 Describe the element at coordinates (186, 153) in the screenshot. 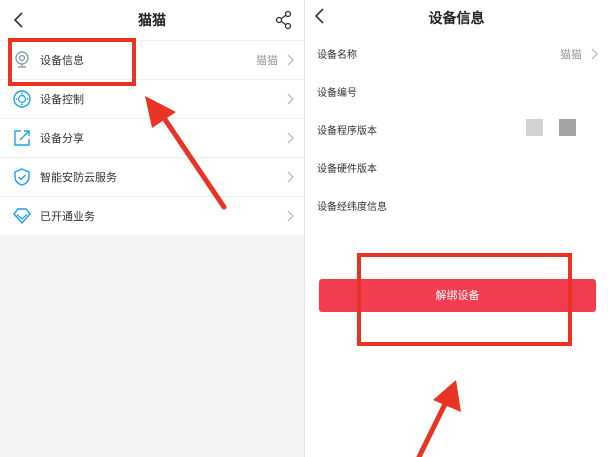

I see `arrow-to-device-info` at that location.